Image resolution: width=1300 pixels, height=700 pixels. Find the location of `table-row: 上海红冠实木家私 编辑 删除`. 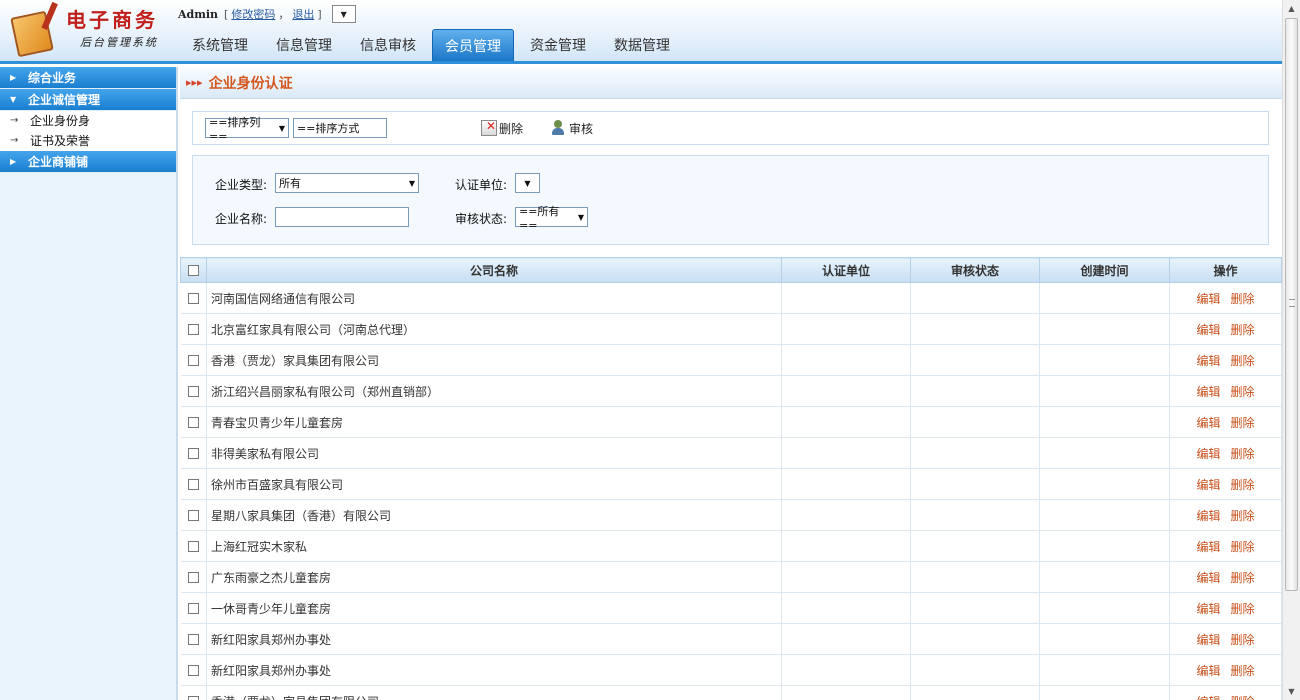

table-row: 上海红冠实木家私 编辑 删除 is located at coordinates (731, 546).